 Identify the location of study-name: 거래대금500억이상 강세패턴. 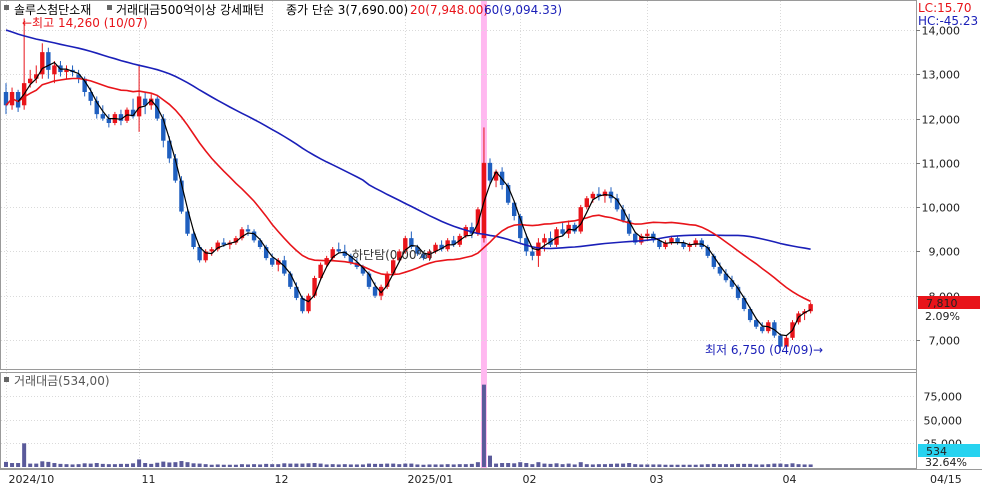
(190, 10).